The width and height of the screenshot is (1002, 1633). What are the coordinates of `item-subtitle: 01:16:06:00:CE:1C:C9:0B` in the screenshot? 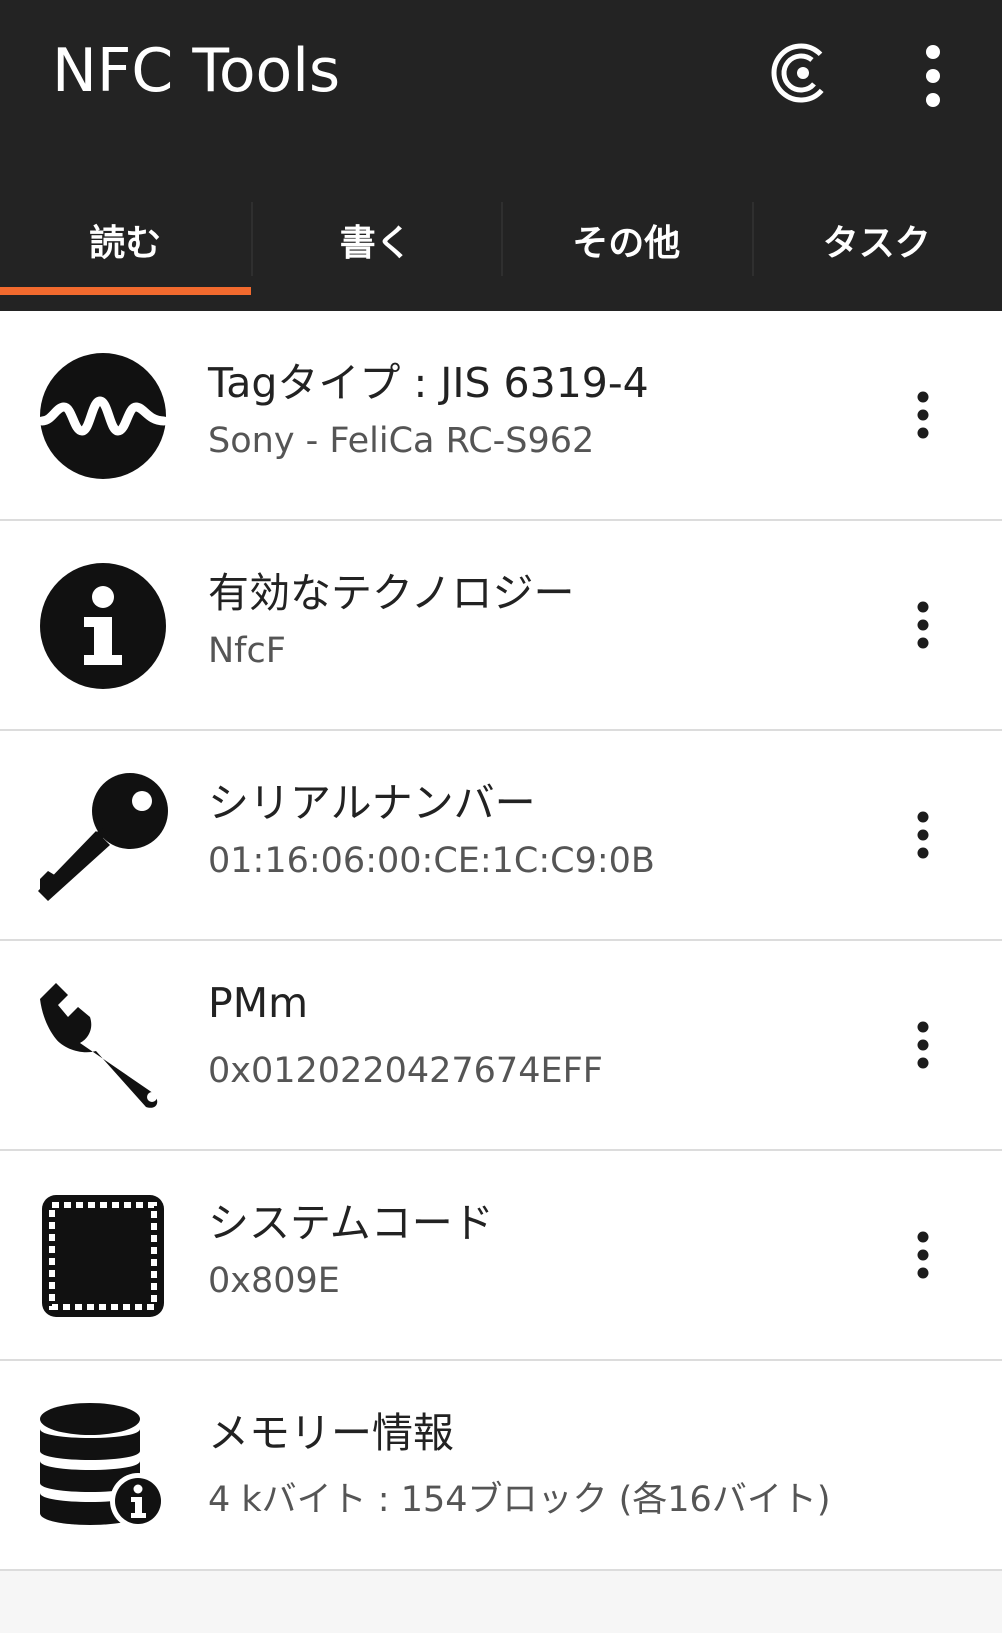 It's located at (431, 861).